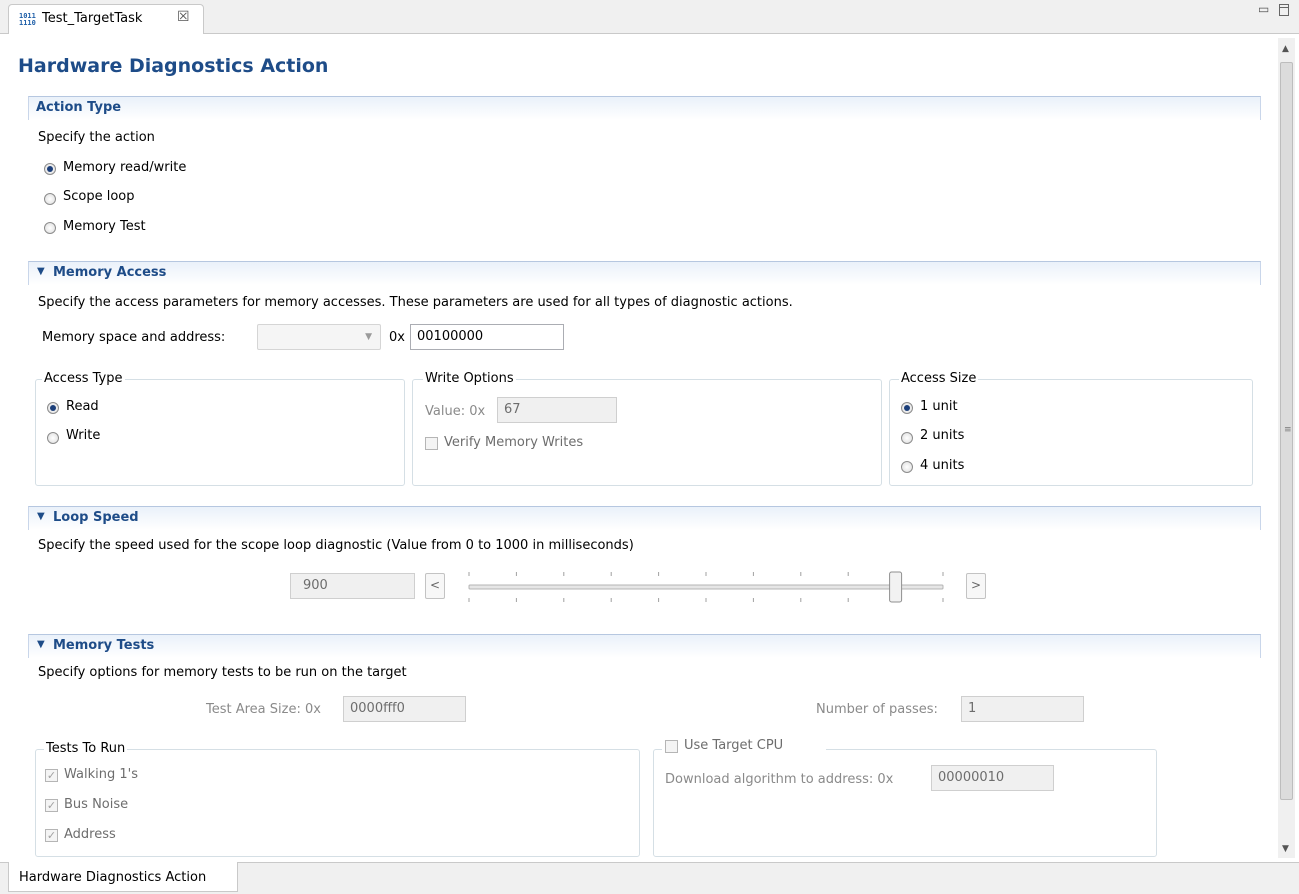 This screenshot has height=894, width=1299. I want to click on memory-space-combo: ▼, so click(319, 337).